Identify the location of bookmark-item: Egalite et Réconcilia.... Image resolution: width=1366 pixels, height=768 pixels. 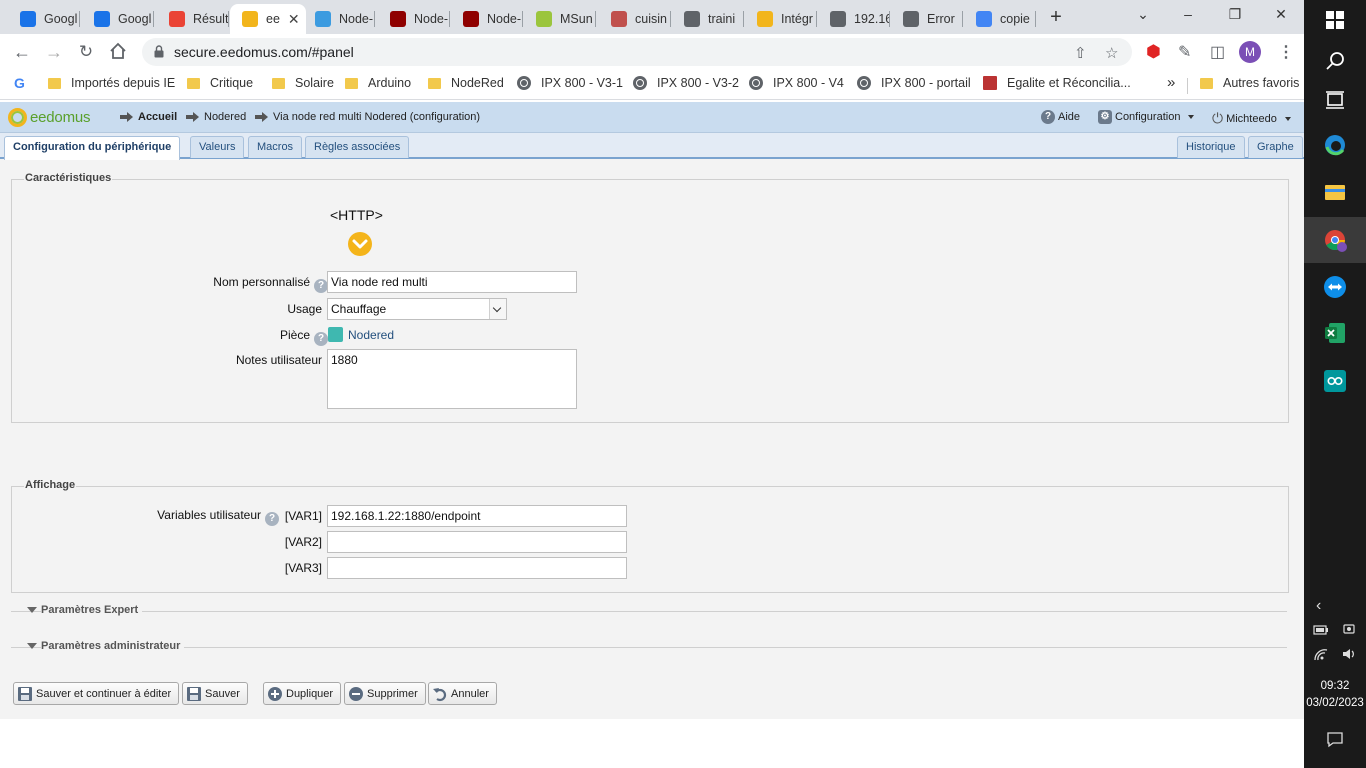
(1057, 83).